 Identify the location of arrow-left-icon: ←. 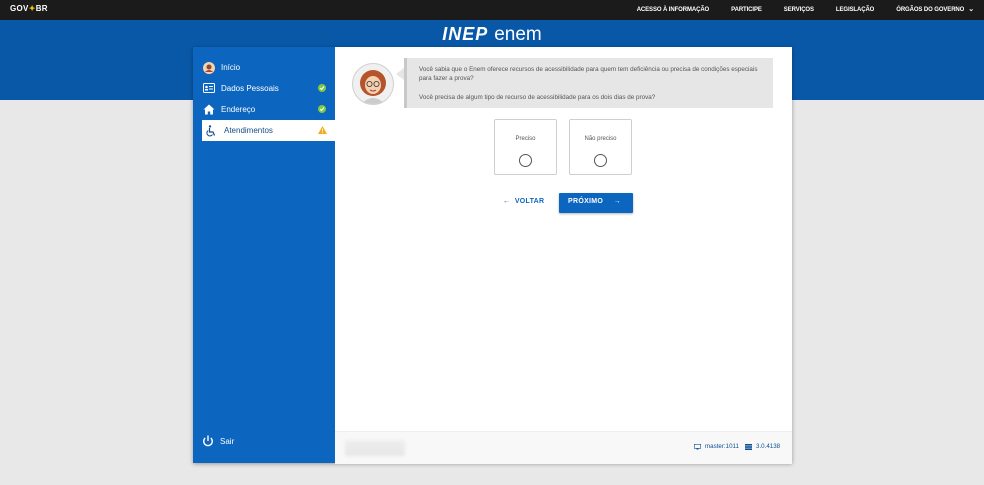
(507, 201).